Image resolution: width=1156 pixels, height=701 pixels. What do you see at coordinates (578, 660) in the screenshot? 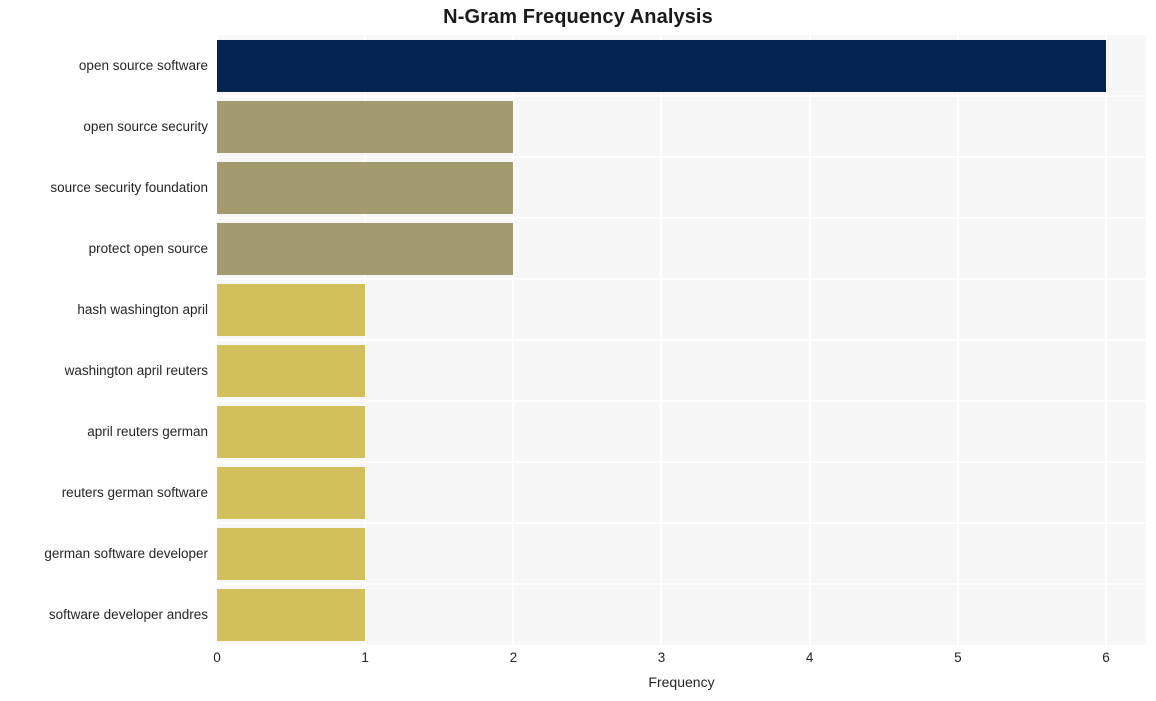
I see `x-axis-tick-labels: 0 1 2 3 4 5 6` at bounding box center [578, 660].